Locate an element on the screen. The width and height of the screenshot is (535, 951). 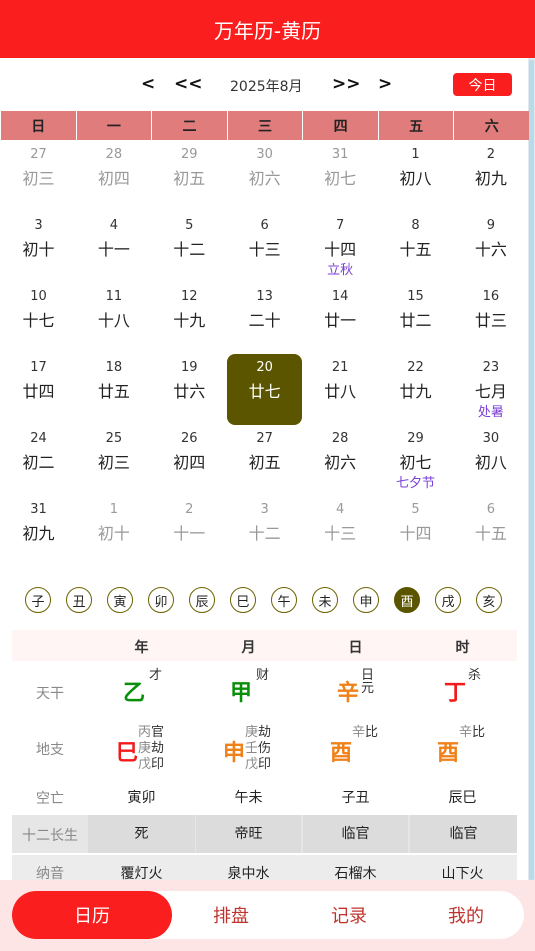
dizhi-hour: 酉 辛比 is located at coordinates (462, 751).